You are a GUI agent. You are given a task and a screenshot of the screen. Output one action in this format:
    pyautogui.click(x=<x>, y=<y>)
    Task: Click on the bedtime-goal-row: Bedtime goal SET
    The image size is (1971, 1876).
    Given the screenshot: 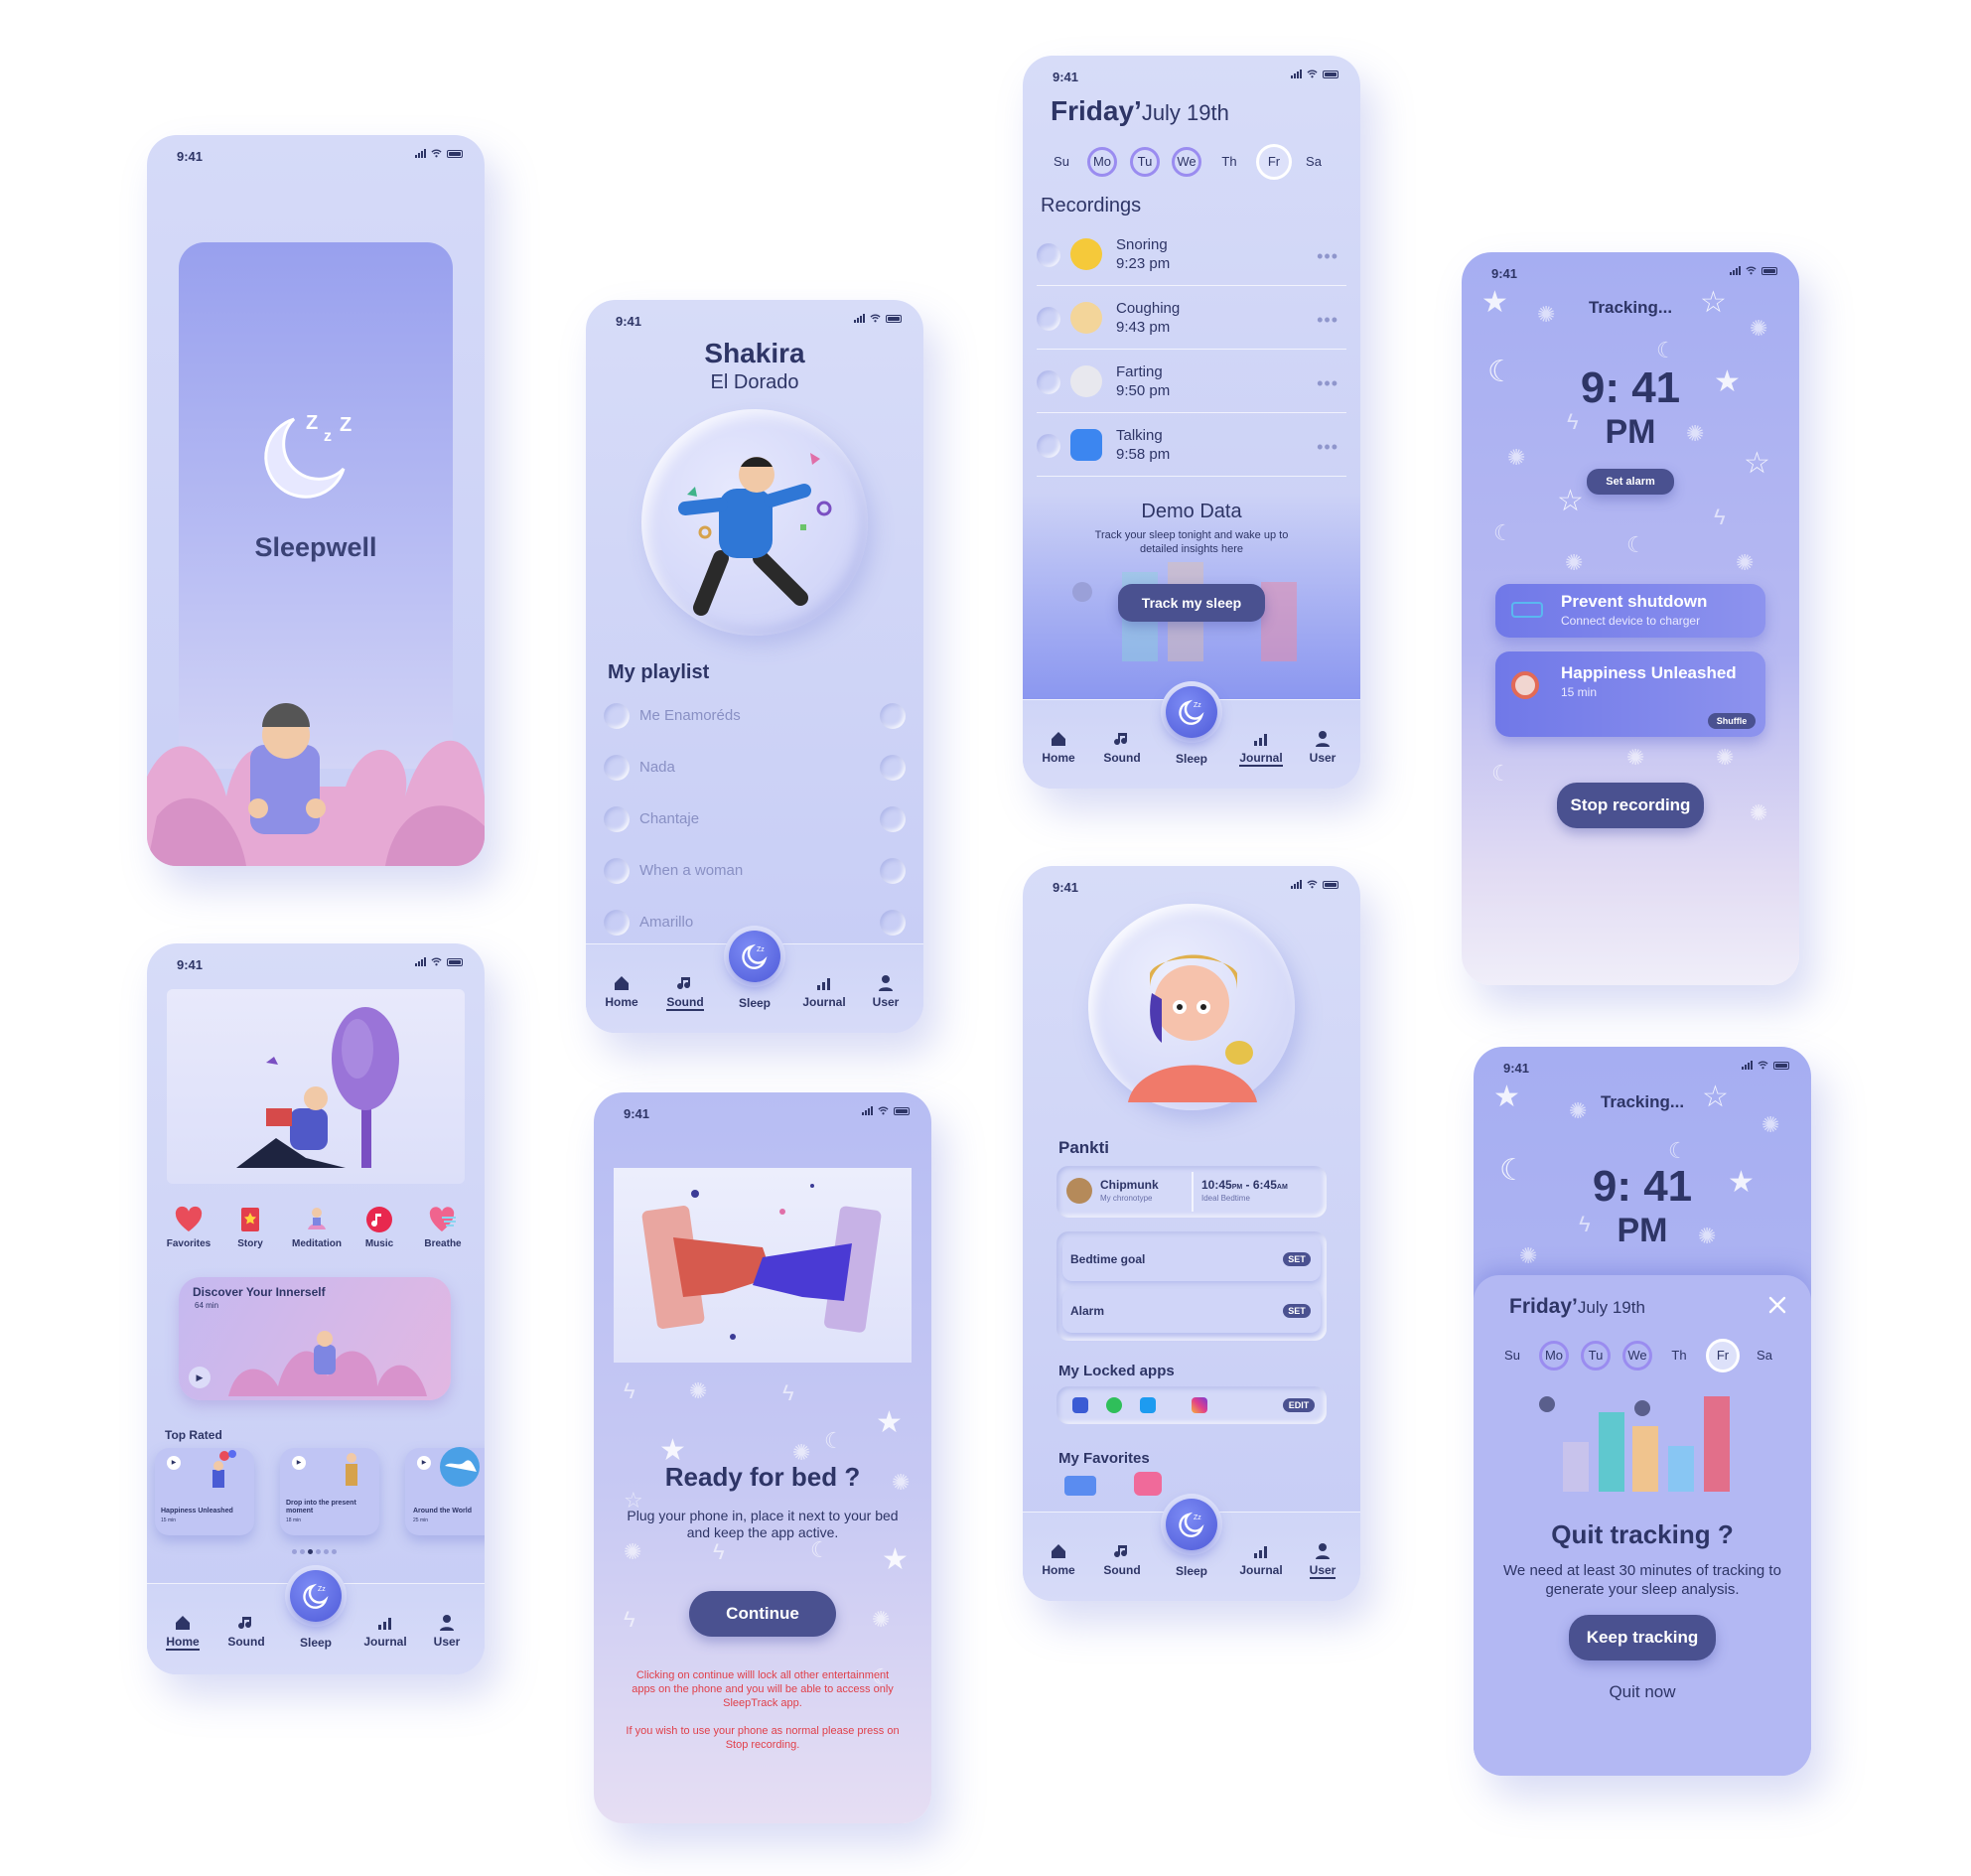 What is the action you would take?
    pyautogui.click(x=1191, y=1259)
    